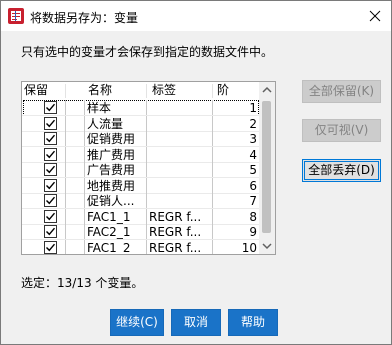  What do you see at coordinates (232, 91) in the screenshot?
I see `header-order: 阶` at bounding box center [232, 91].